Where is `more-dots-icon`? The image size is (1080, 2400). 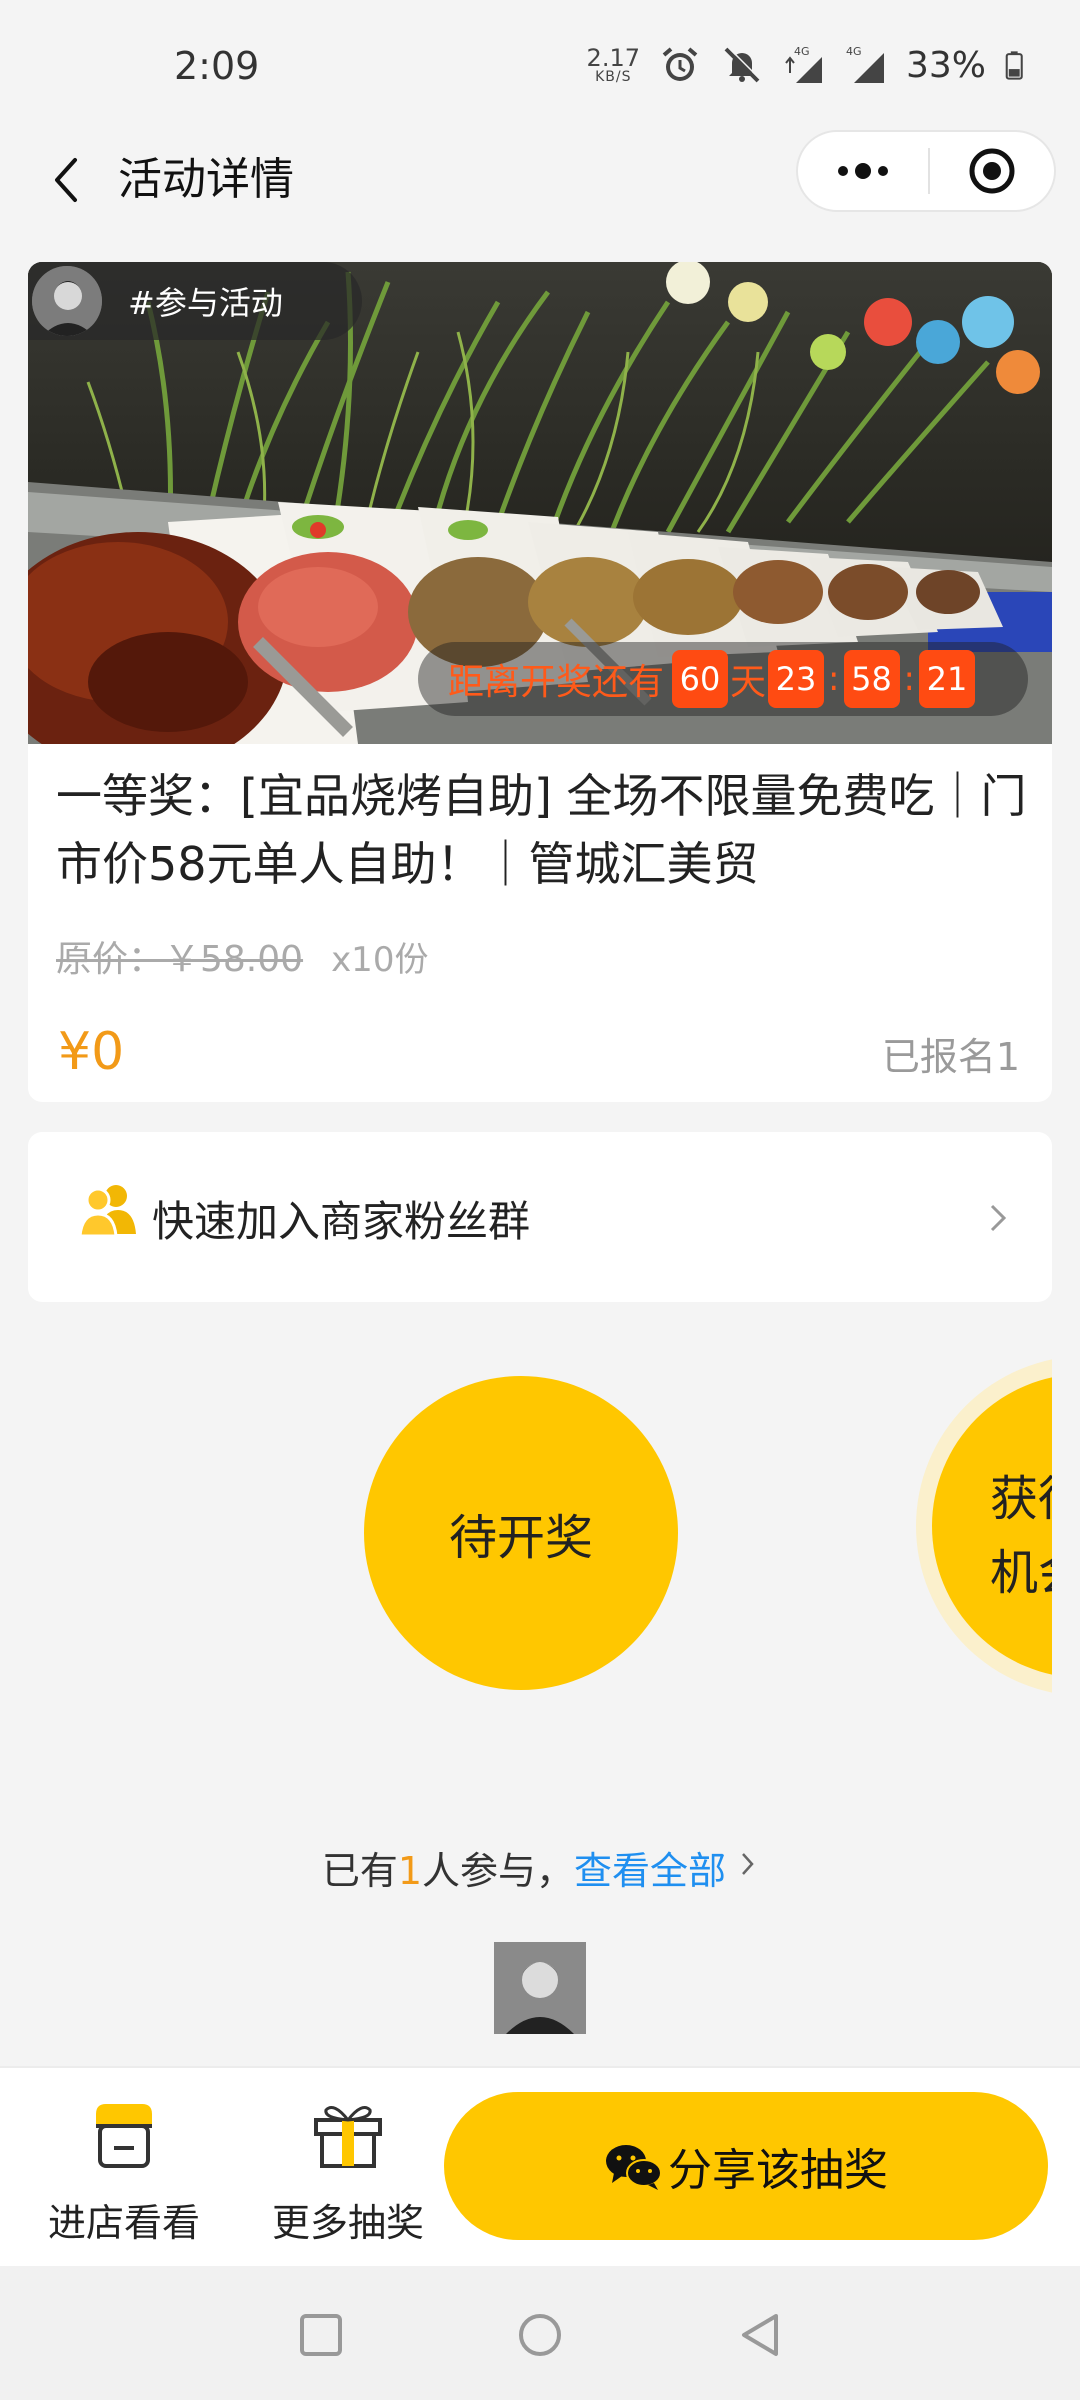 more-dots-icon is located at coordinates (863, 171).